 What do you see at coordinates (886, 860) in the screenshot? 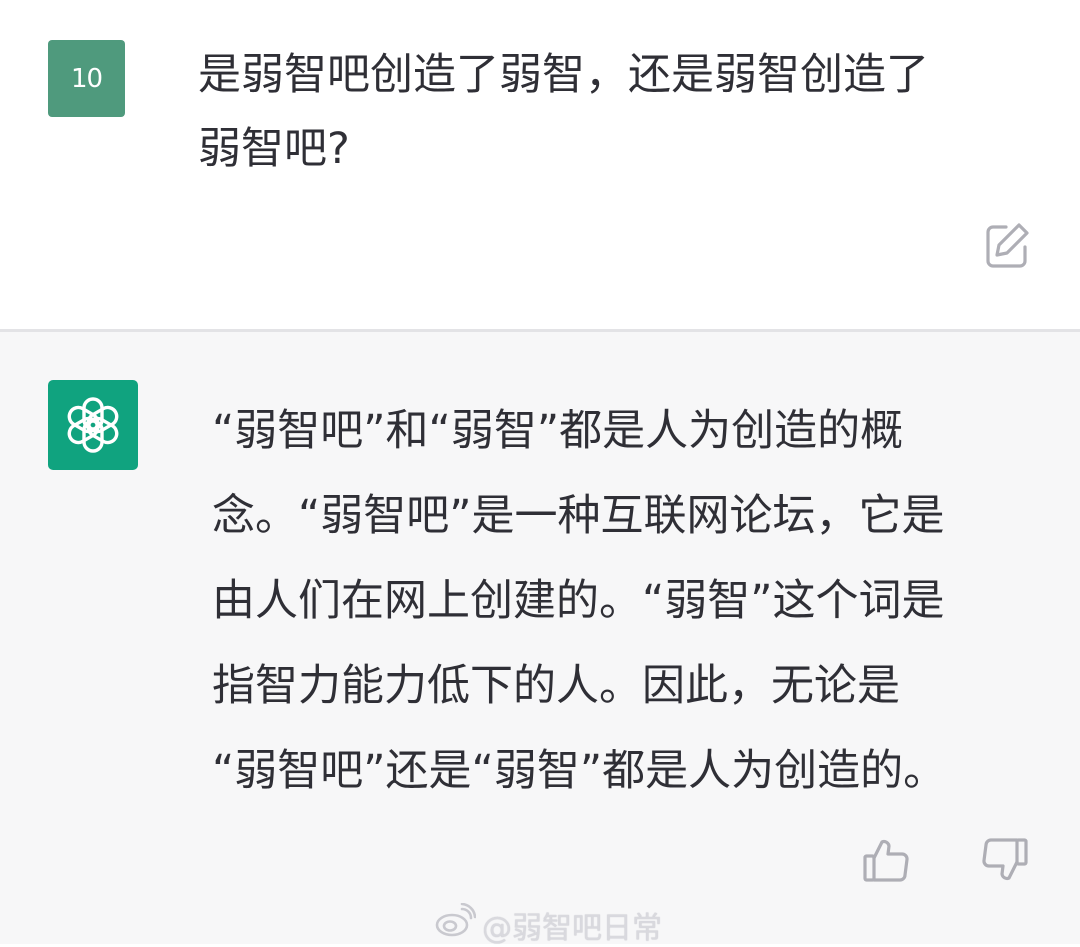
I see `thumbs-up-icon` at bounding box center [886, 860].